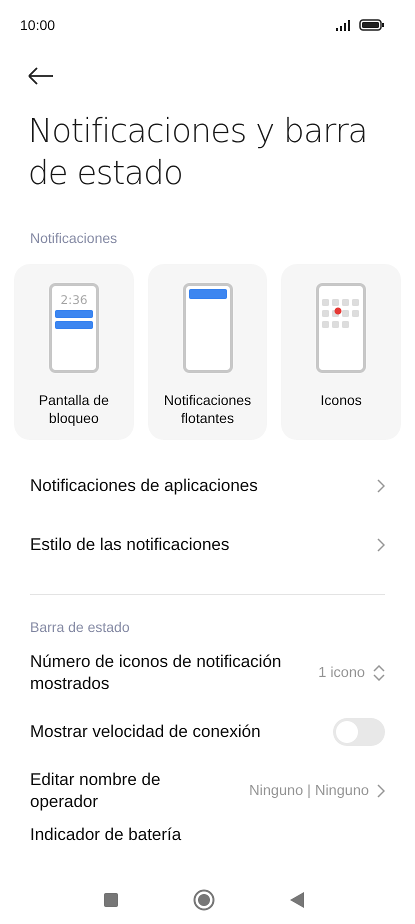 This screenshot has height=924, width=415. What do you see at coordinates (207, 544) in the screenshot?
I see `setting-row: Estilo de las notificaciones` at bounding box center [207, 544].